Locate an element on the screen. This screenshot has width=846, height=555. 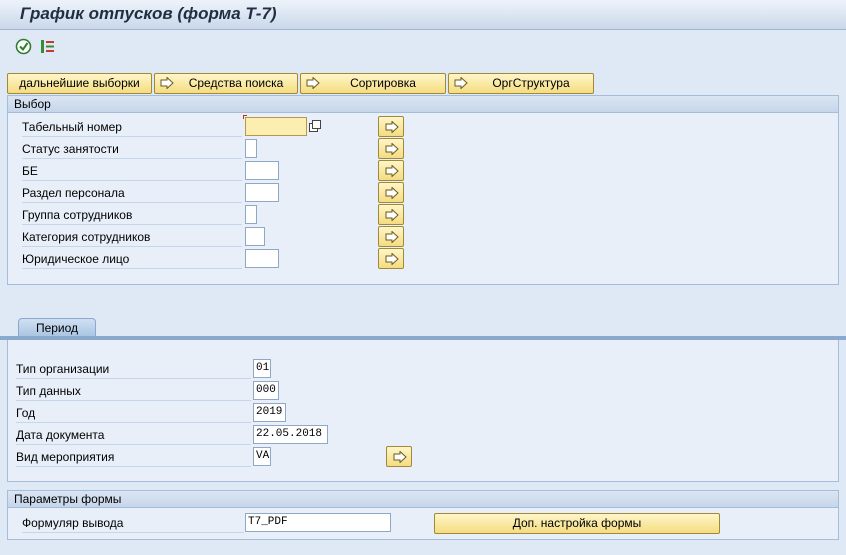
company-code-label: БЕ is located at coordinates (132, 171).